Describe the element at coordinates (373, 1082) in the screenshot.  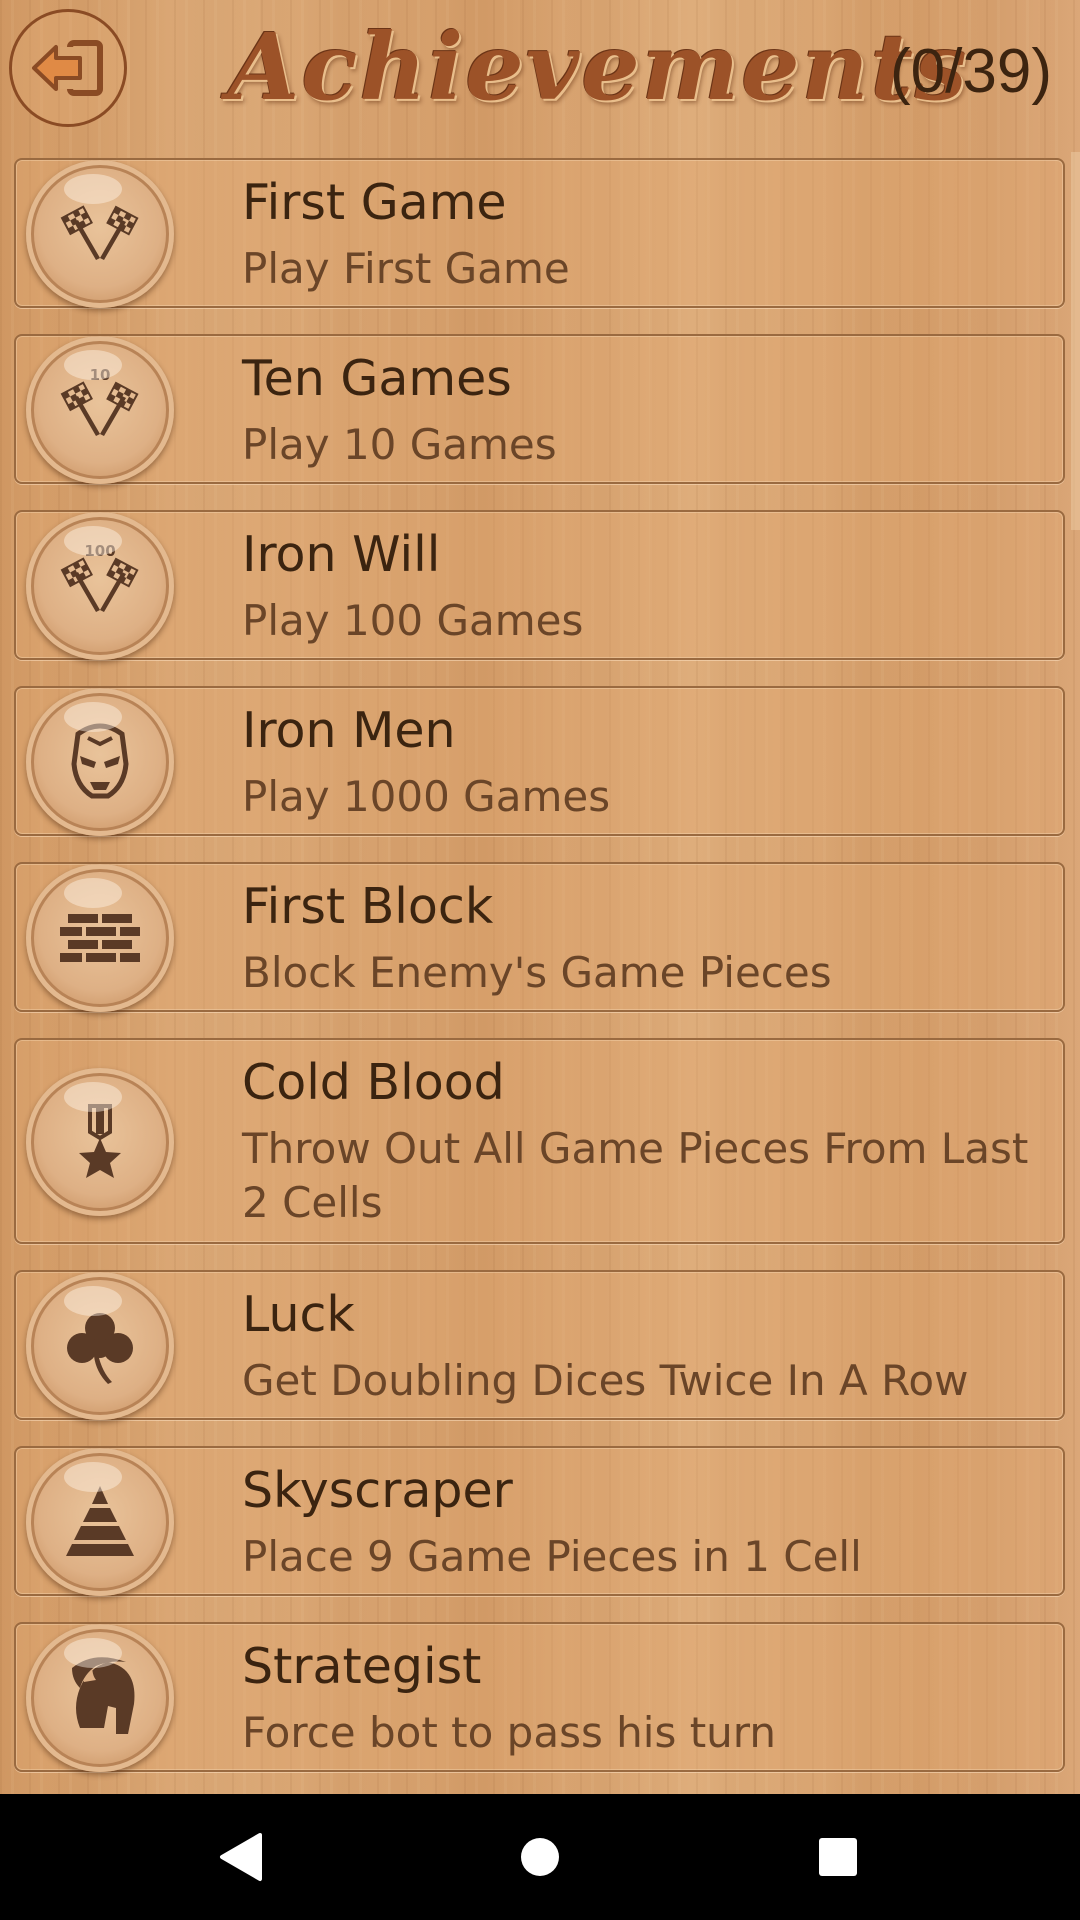
I see `achievement-title: Cold Blood` at that location.